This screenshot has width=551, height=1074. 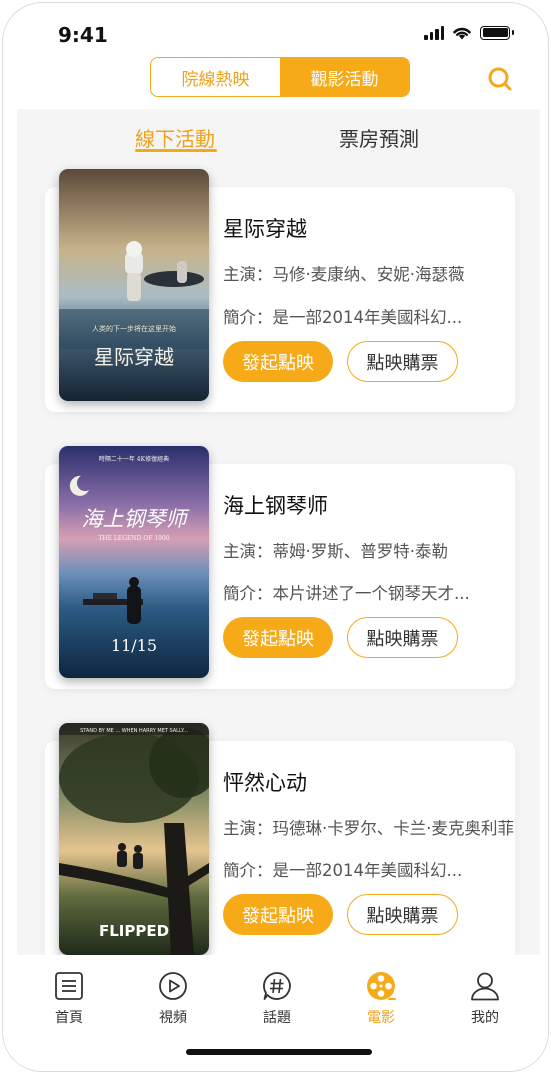 What do you see at coordinates (133, 538) in the screenshot?
I see `poster-subtitle: THE LEGEND OF 1900` at bounding box center [133, 538].